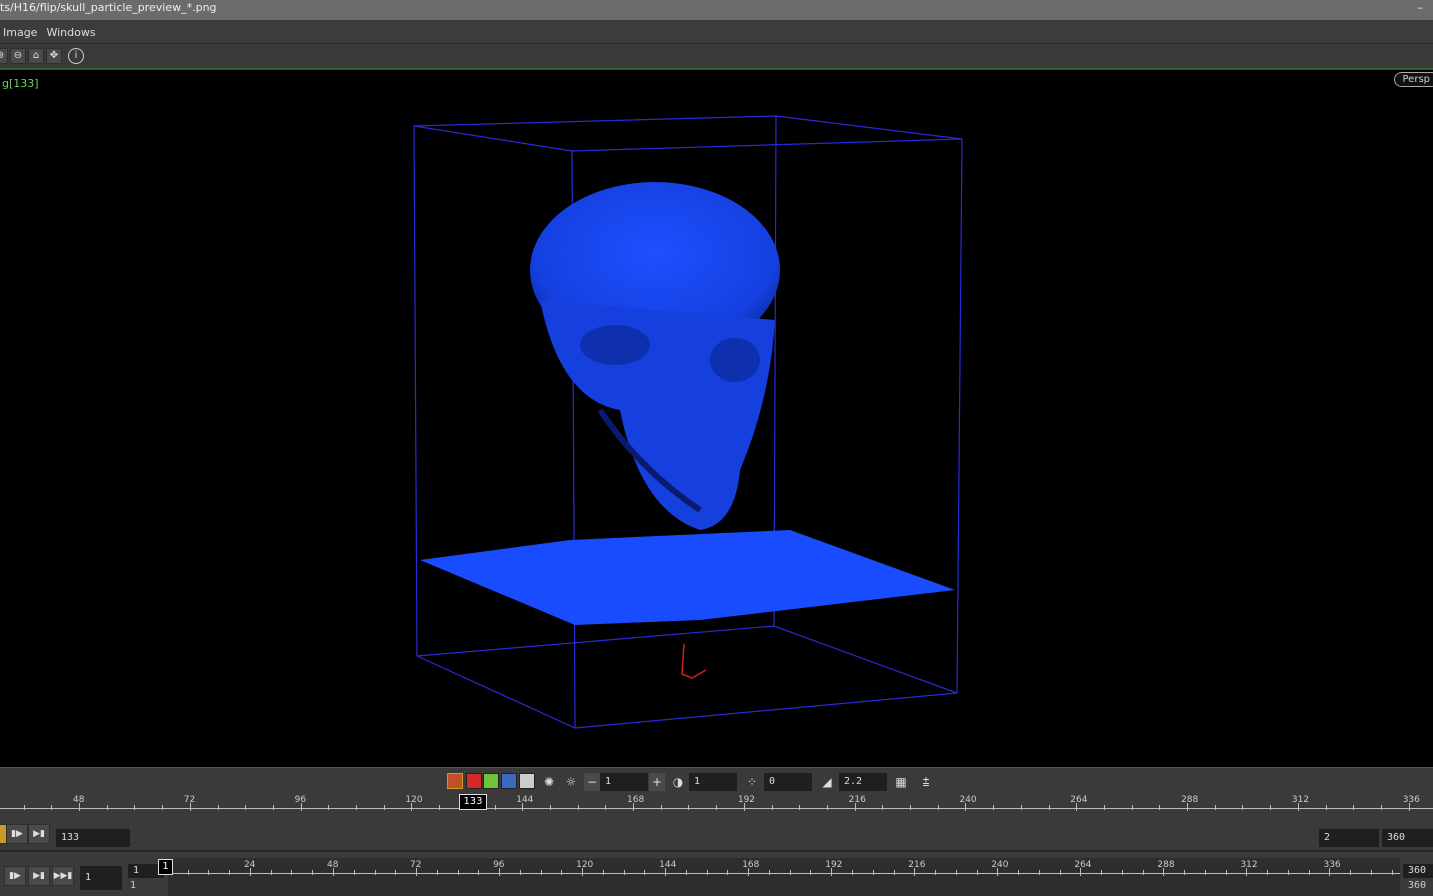  Describe the element at coordinates (165, 867) in the screenshot. I see `current-frame-marker: 1` at that location.